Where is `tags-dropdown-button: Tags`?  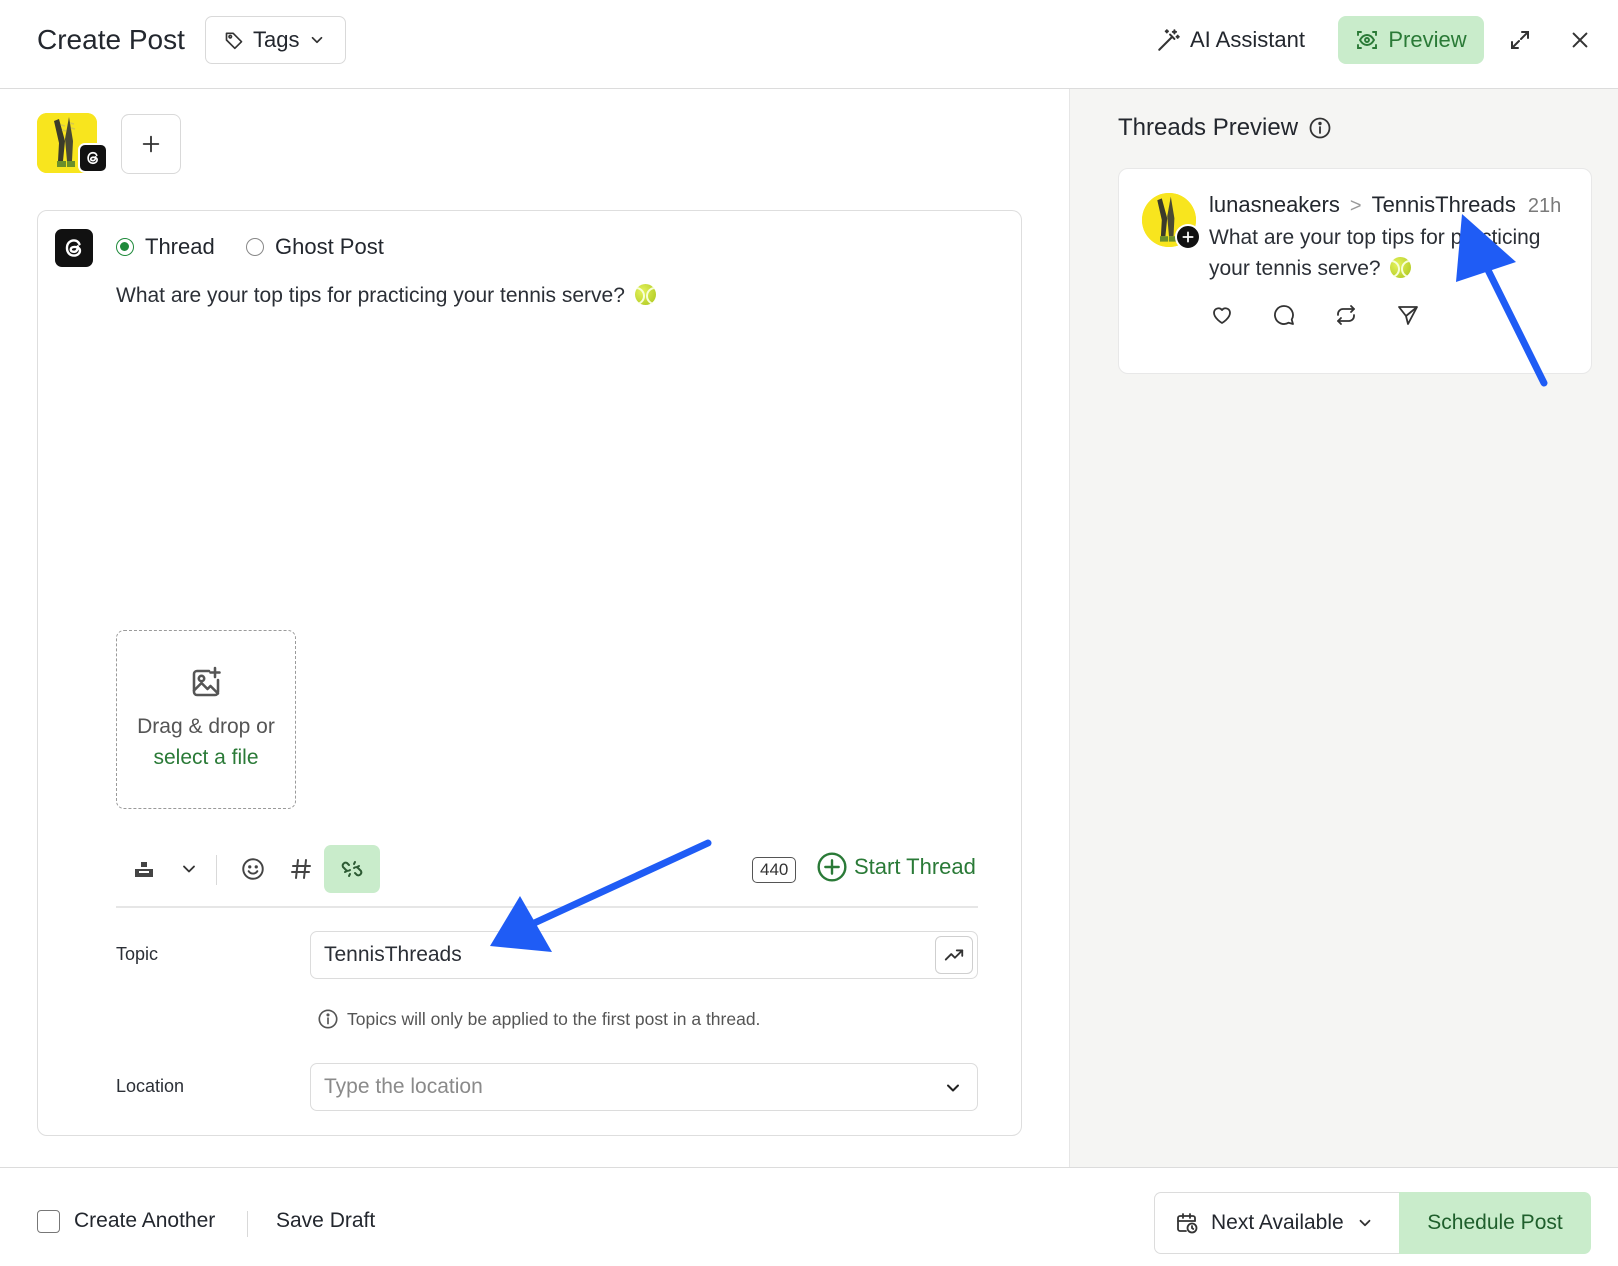
tags-dropdown-button: Tags is located at coordinates (275, 40).